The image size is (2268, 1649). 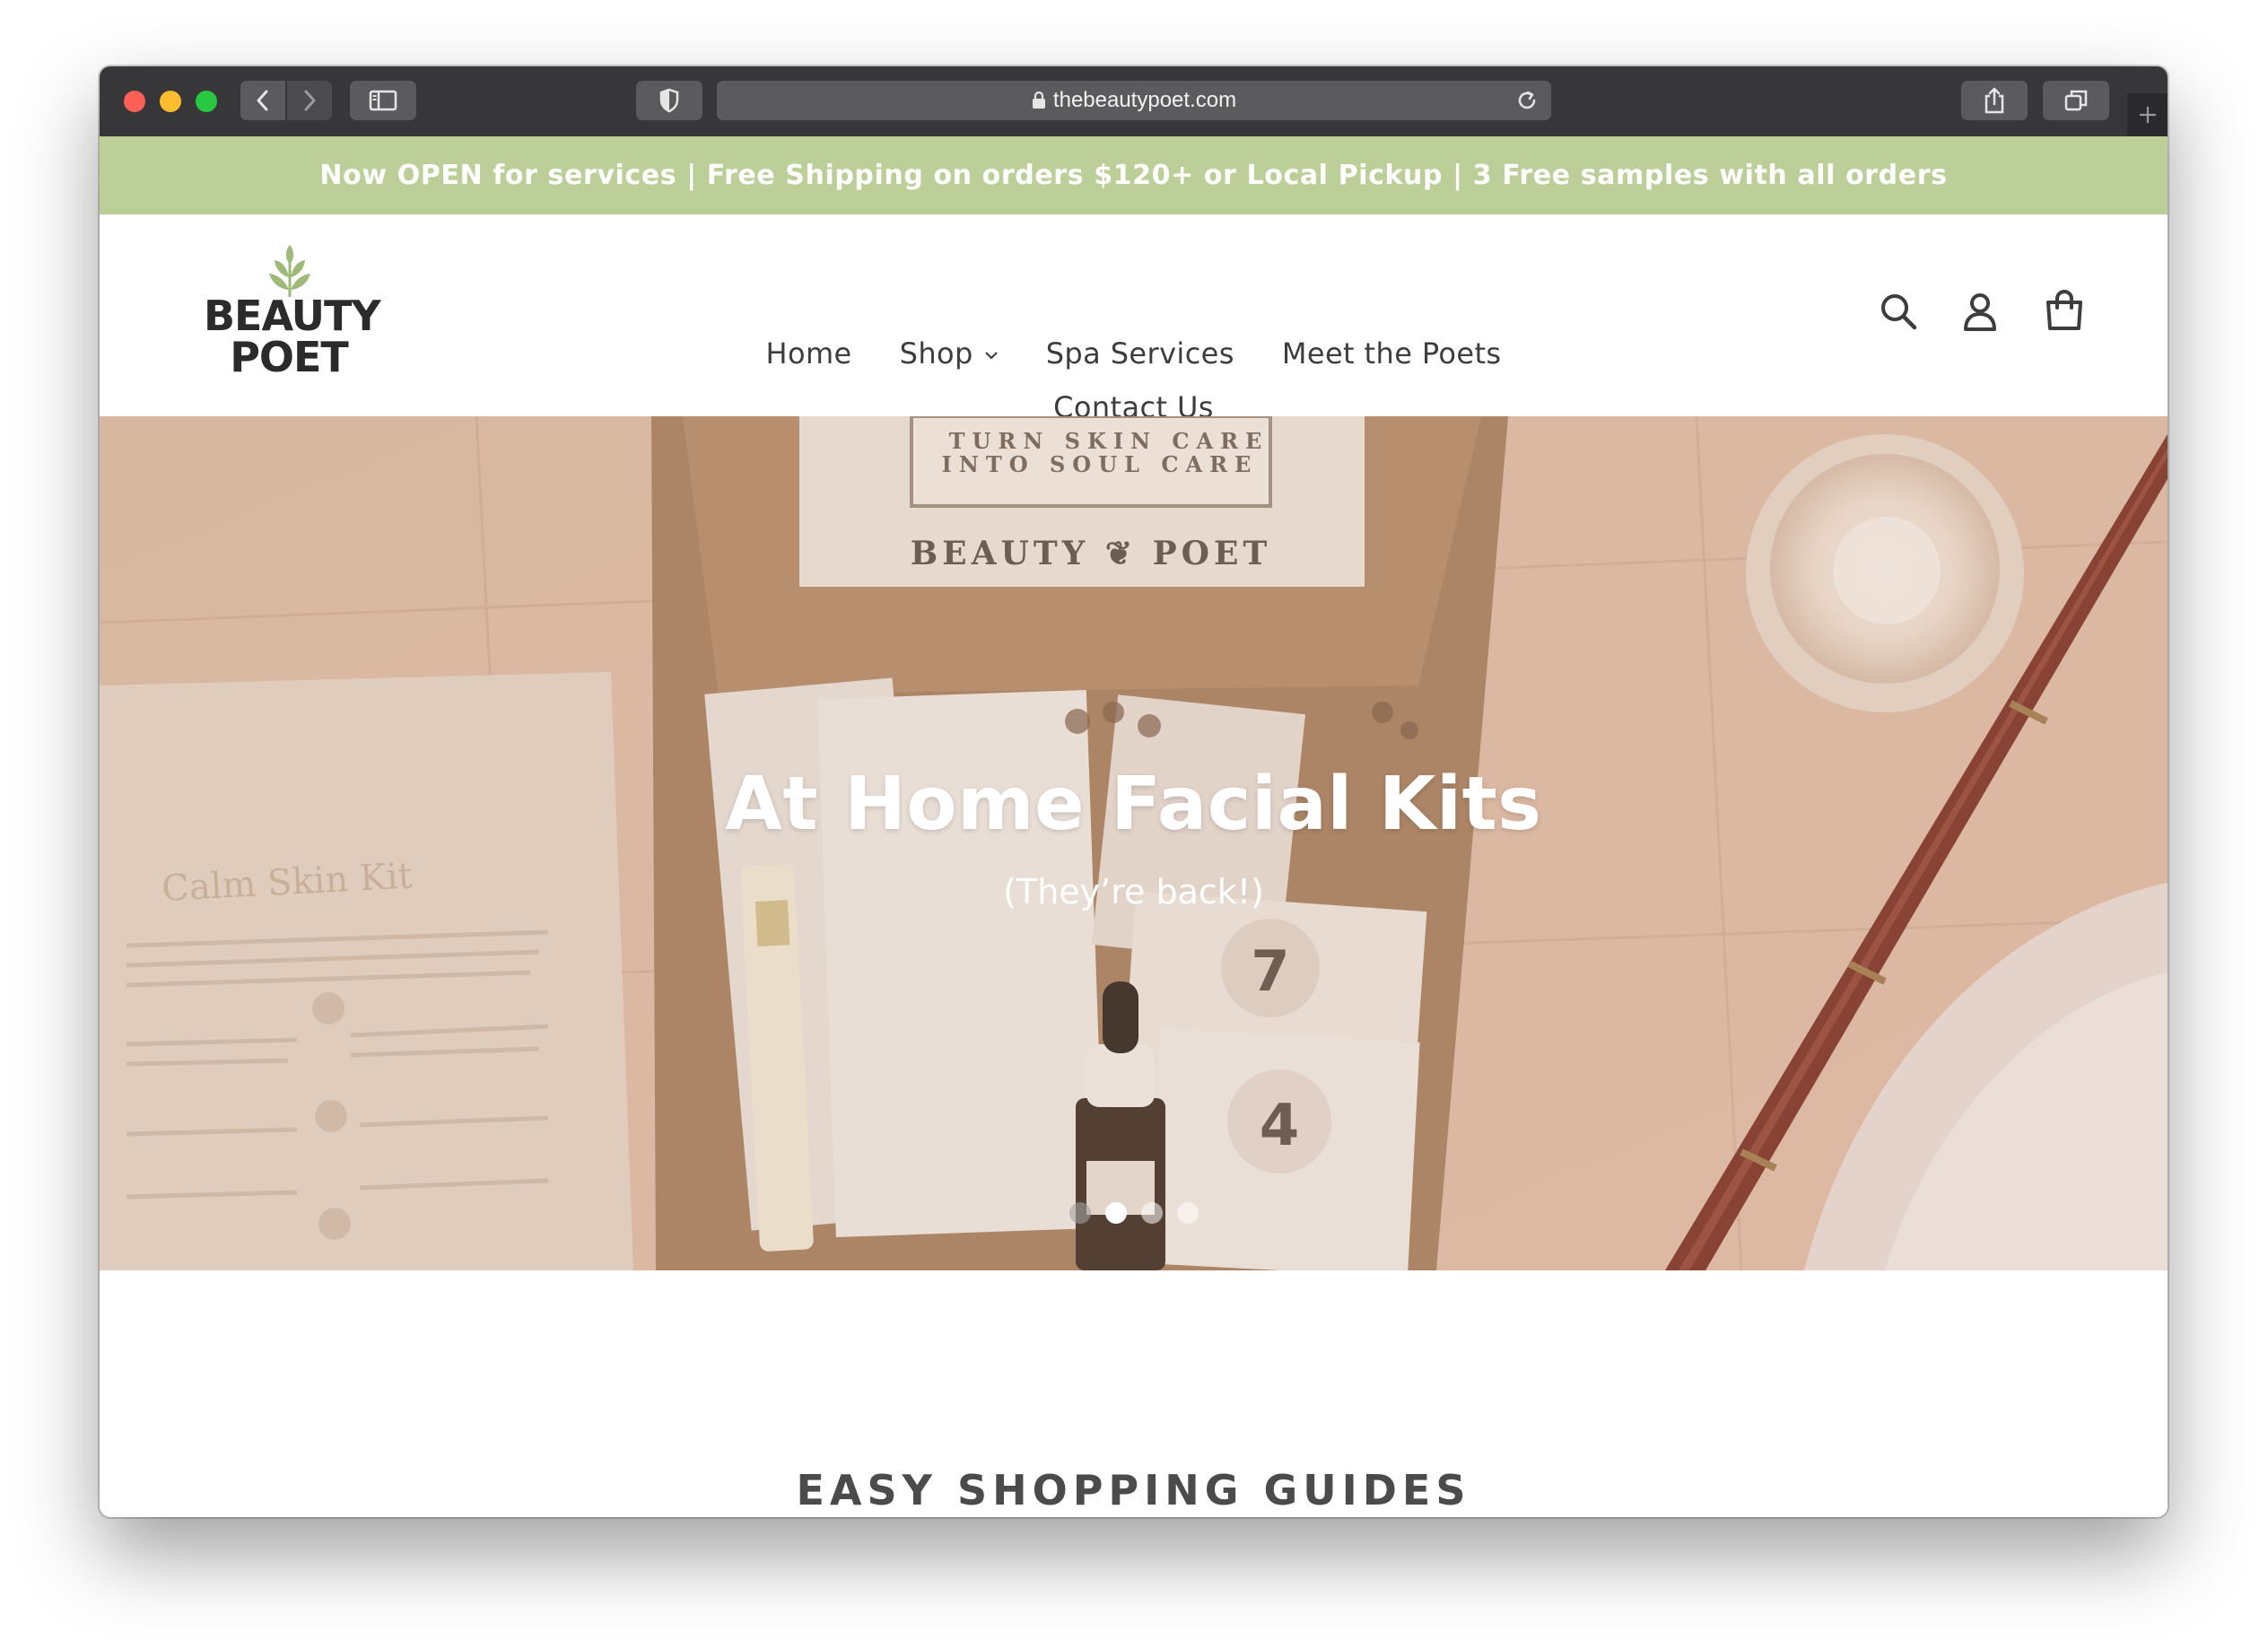 I want to click on leaf-logo-icon, so click(x=289, y=272).